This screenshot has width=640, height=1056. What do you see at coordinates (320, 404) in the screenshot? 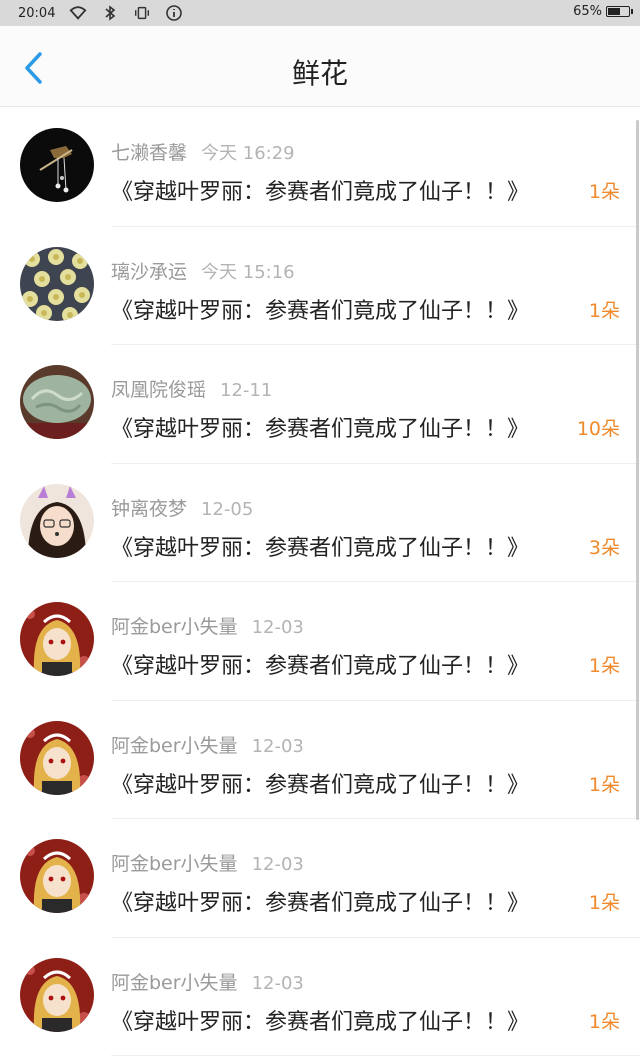
I see `list-item: 凤凰院俊瑶 12-11 《穿越叶罗丽：参赛者们竟成了仙子！！》 10朵` at bounding box center [320, 404].